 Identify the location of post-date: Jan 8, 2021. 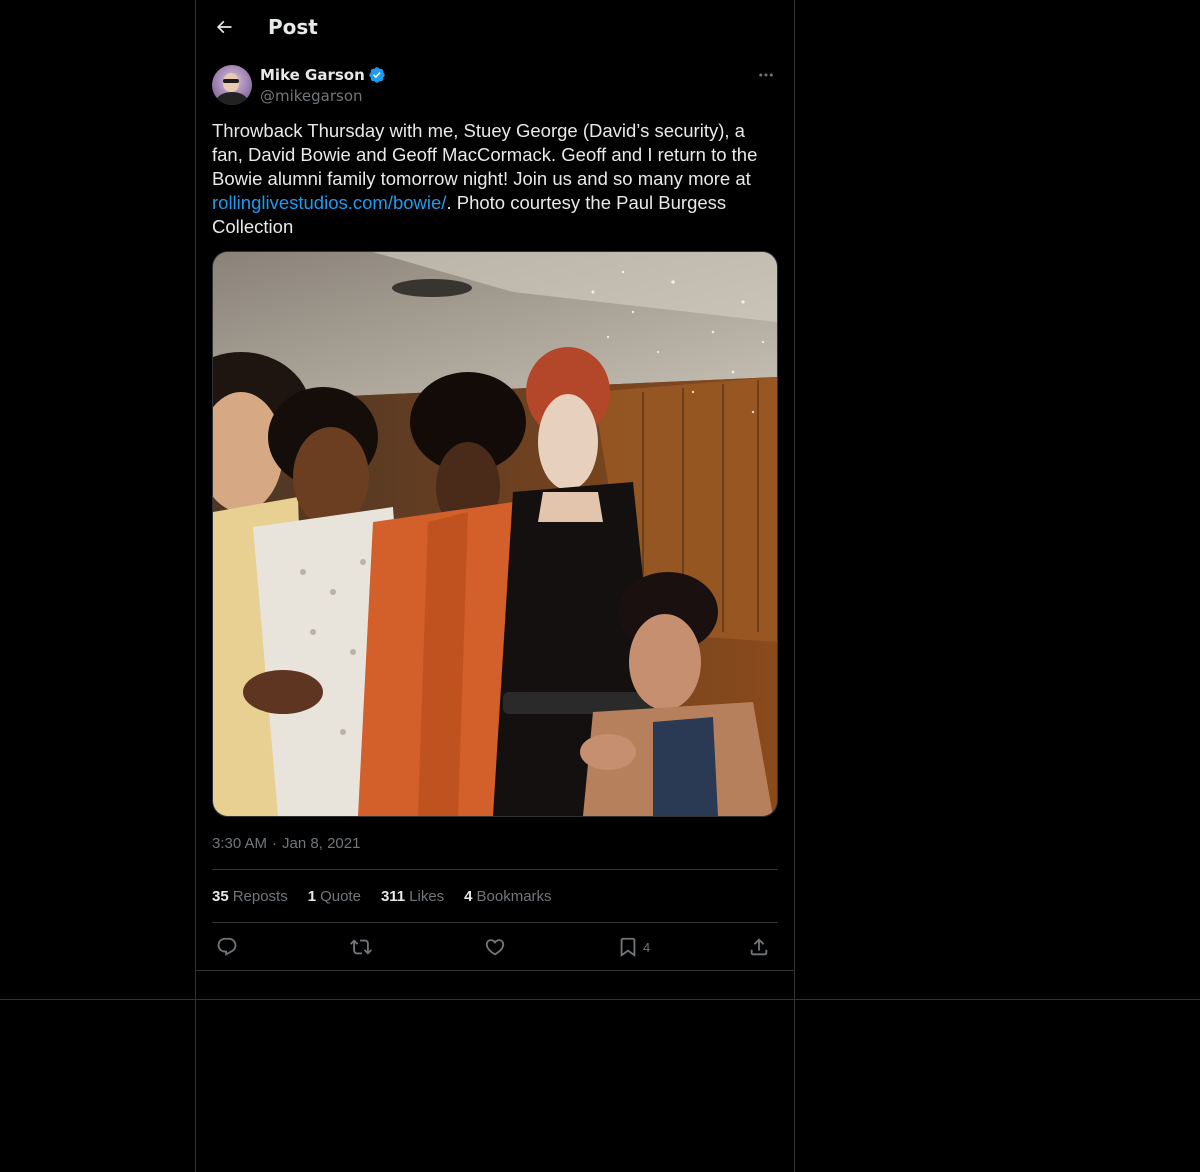
(321, 843).